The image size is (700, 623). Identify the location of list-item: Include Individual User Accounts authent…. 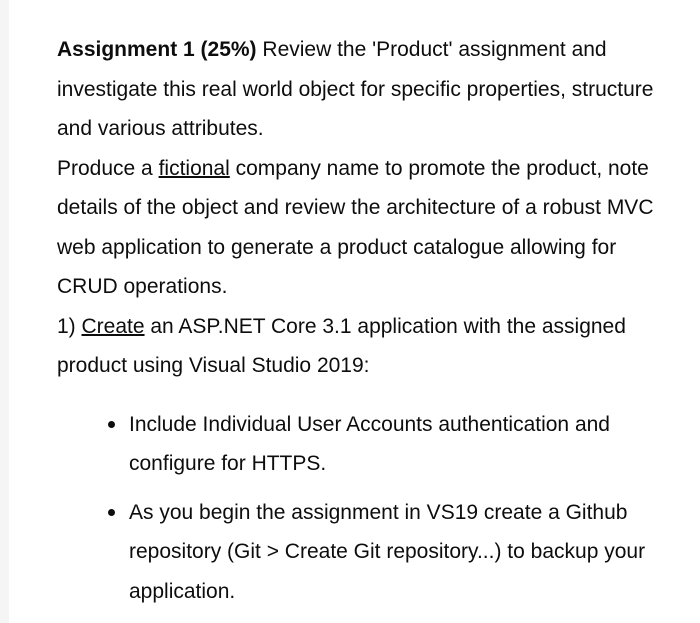
(364, 444).